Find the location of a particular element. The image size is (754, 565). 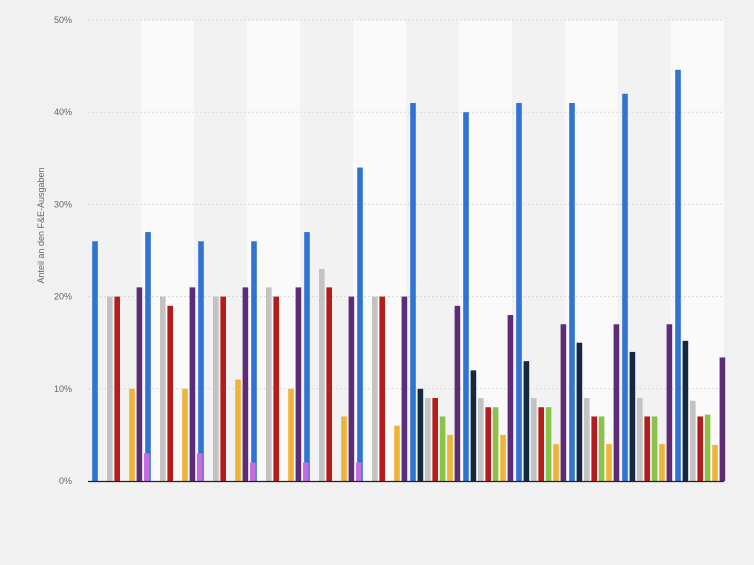

y-tick-label: 10% is located at coordinates (63, 389).